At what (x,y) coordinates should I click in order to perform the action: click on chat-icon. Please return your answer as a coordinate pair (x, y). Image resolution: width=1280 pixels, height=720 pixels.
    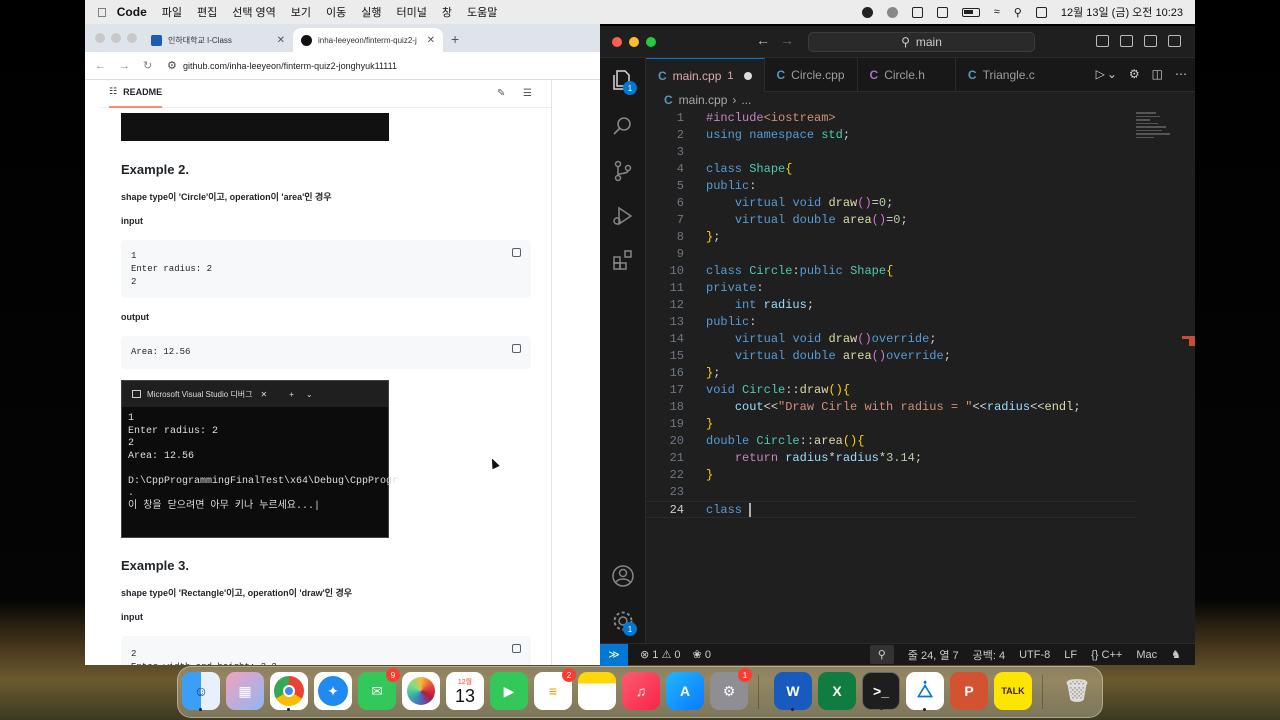
    Looking at the image, I should click on (892, 12).